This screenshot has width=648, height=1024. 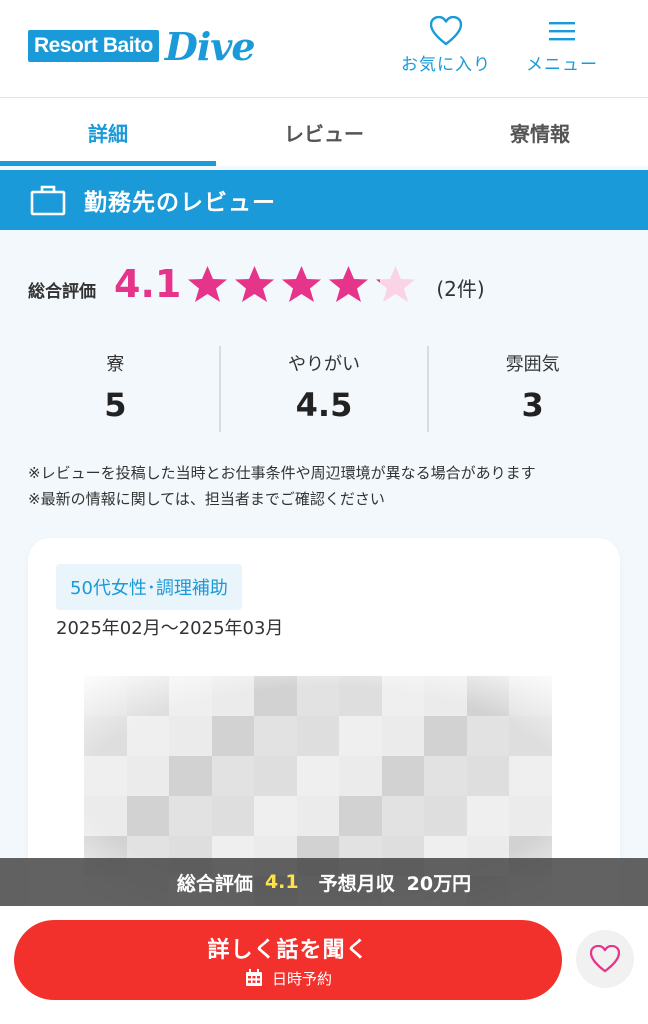 What do you see at coordinates (562, 65) in the screenshot?
I see `menu-label: メニュー` at bounding box center [562, 65].